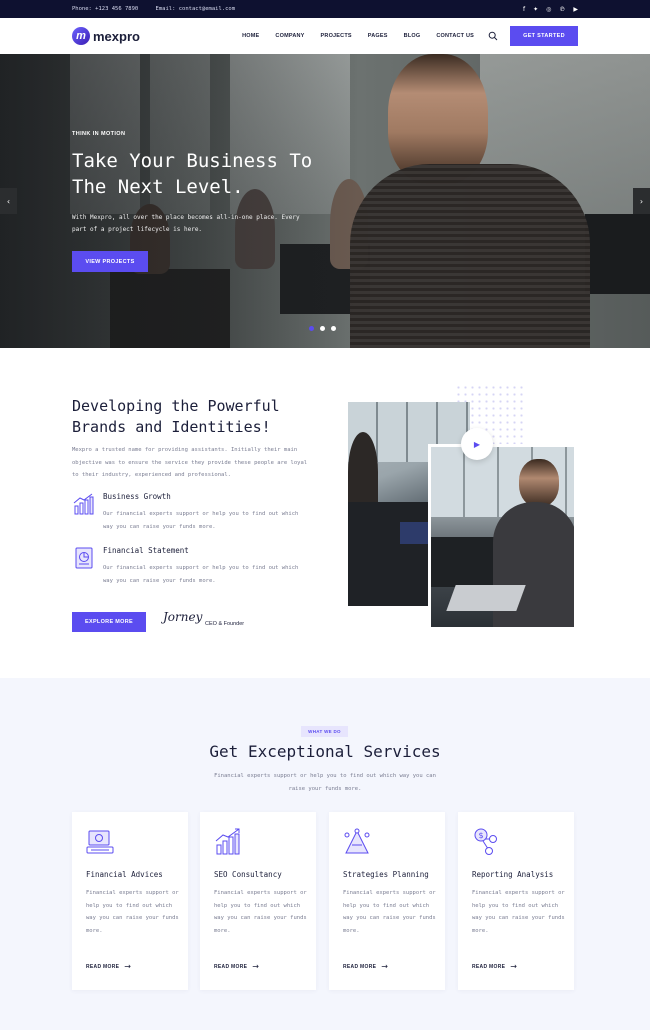 The width and height of the screenshot is (650, 1030). What do you see at coordinates (325, 751) in the screenshot?
I see `services-title: Get Exceptional Services` at bounding box center [325, 751].